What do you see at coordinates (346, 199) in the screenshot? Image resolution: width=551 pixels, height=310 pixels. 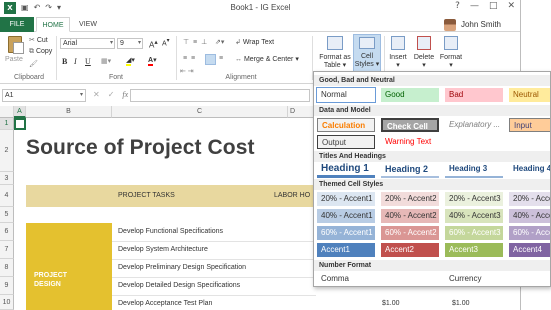 I see `style-20-accent1: 20% - Accent1` at bounding box center [346, 199].